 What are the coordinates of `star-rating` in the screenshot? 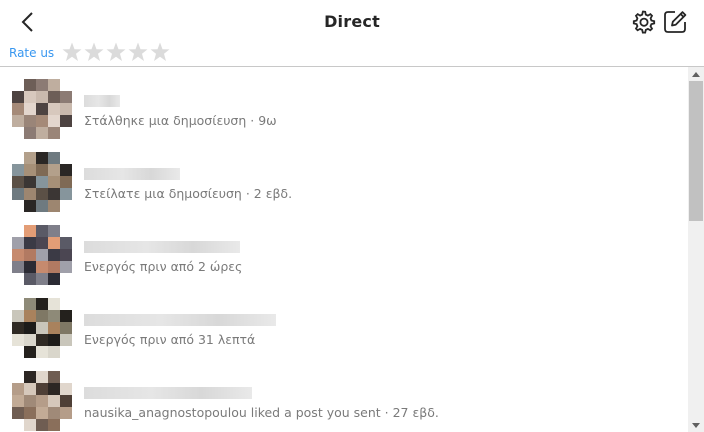 It's located at (116, 52).